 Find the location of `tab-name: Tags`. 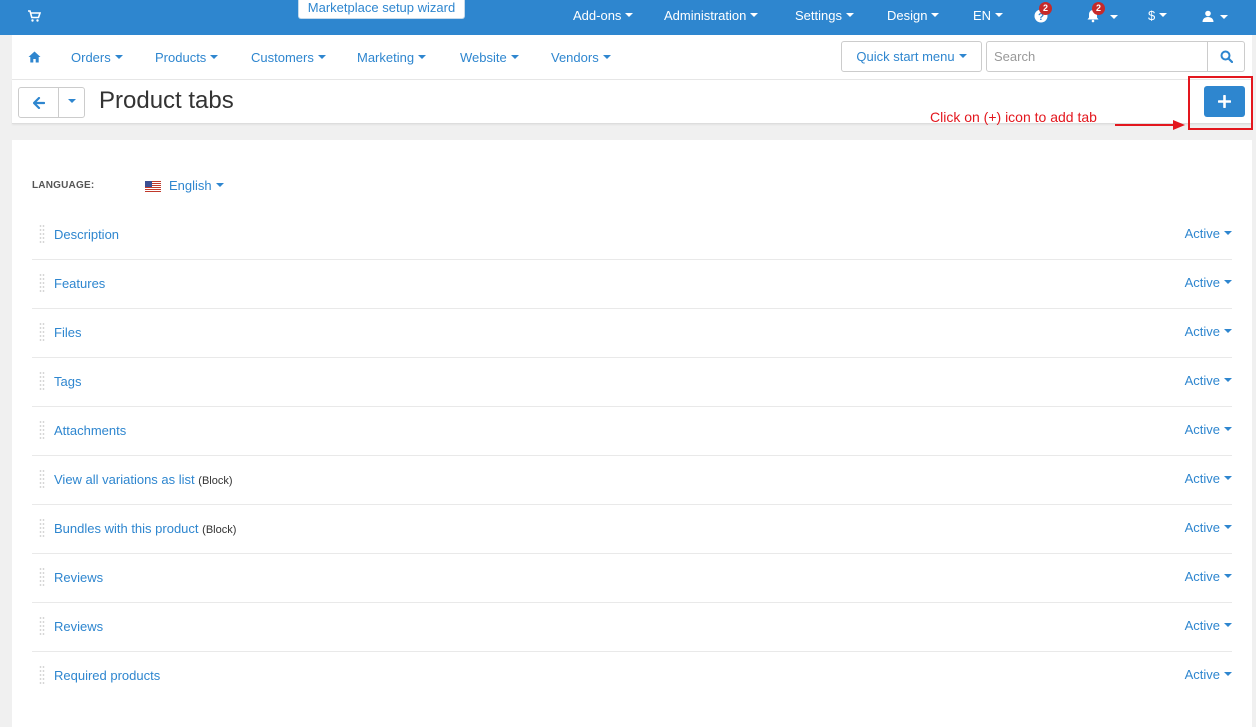

tab-name: Tags is located at coordinates (68, 381).